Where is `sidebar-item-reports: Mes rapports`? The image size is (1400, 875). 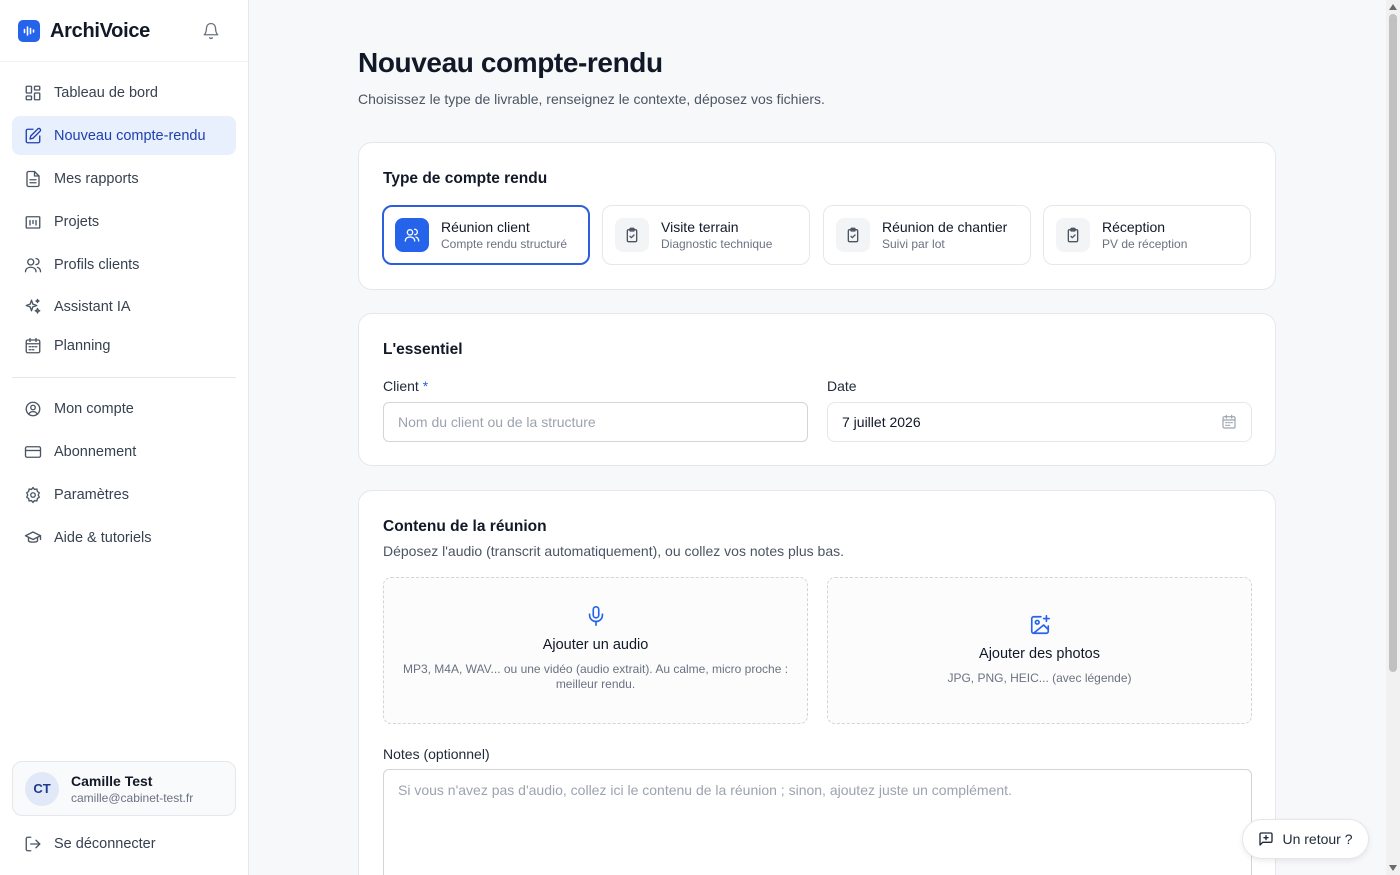 sidebar-item-reports: Mes rapports is located at coordinates (124, 178).